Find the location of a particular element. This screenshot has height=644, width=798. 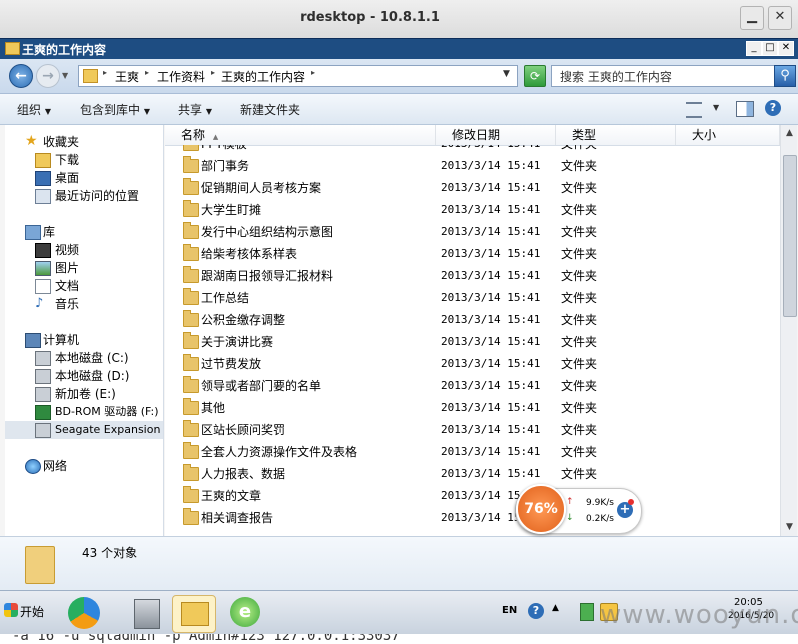

close-button: ✕ is located at coordinates (786, 48).